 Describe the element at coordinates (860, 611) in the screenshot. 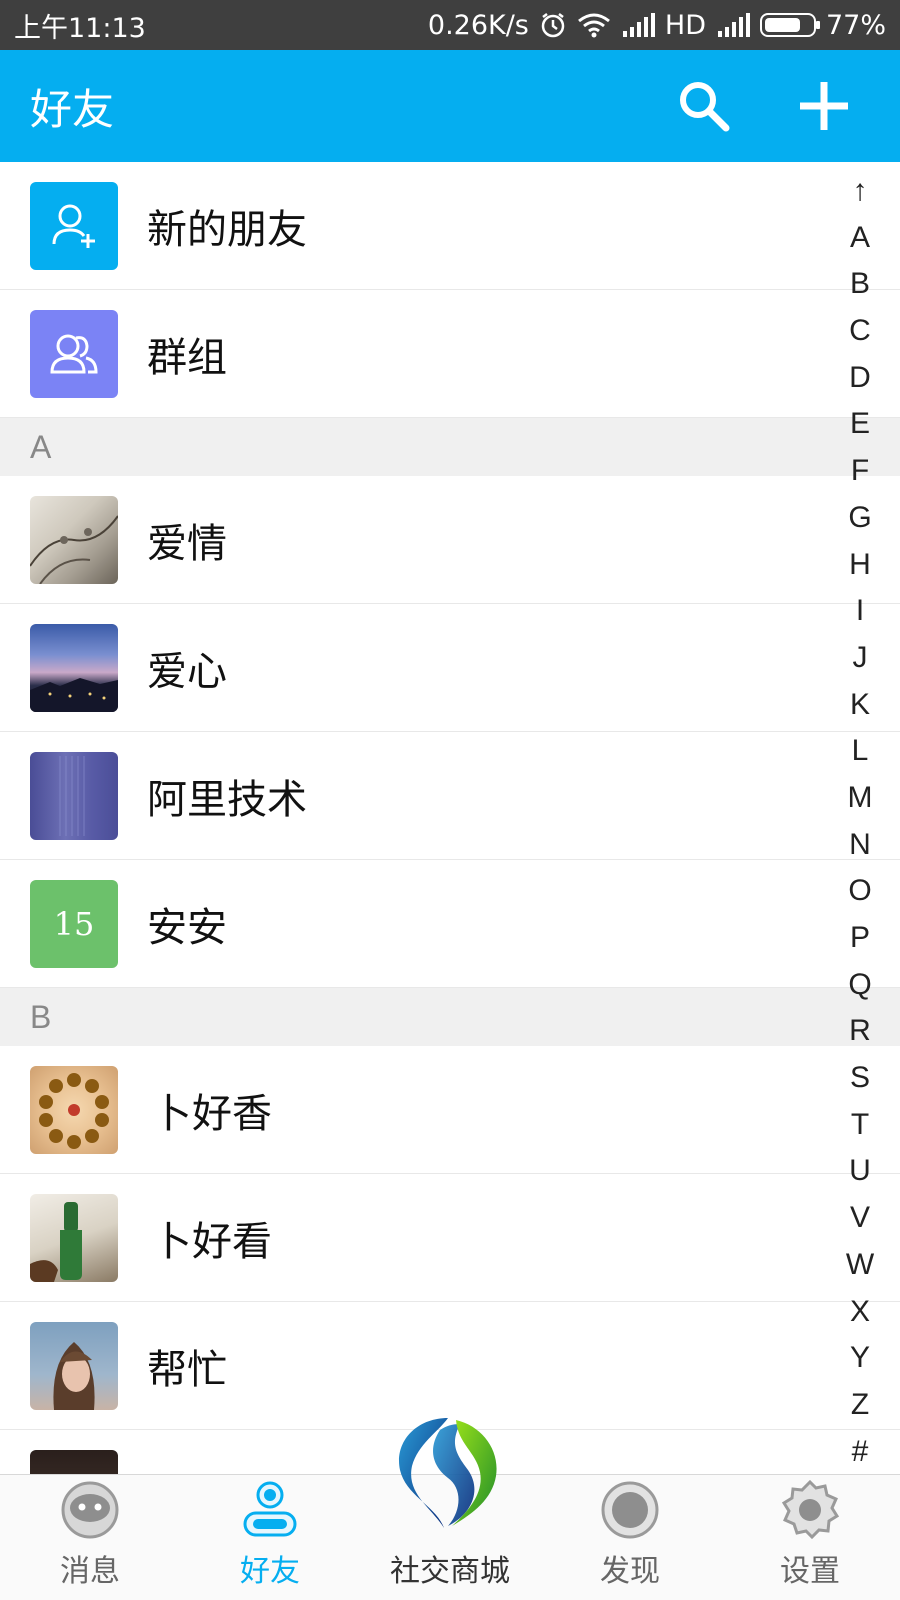

I see `index-letter: I` at that location.